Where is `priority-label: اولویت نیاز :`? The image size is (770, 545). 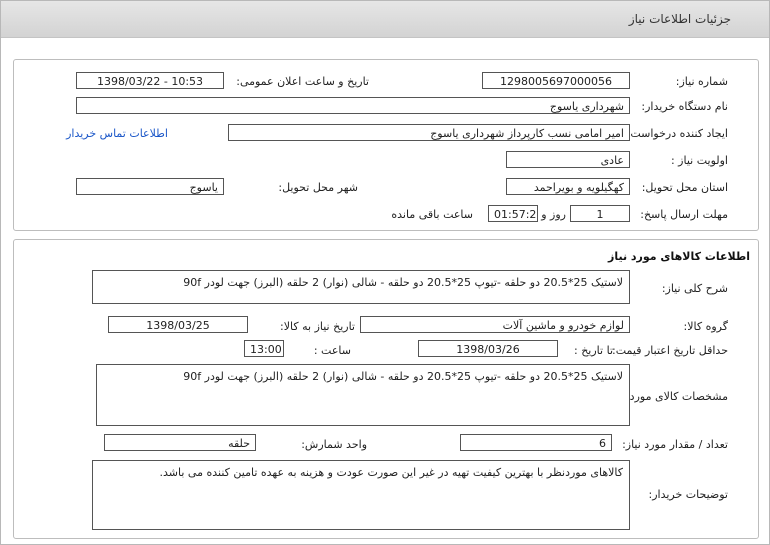
priority-label: اولویت نیاز : is located at coordinates (699, 160).